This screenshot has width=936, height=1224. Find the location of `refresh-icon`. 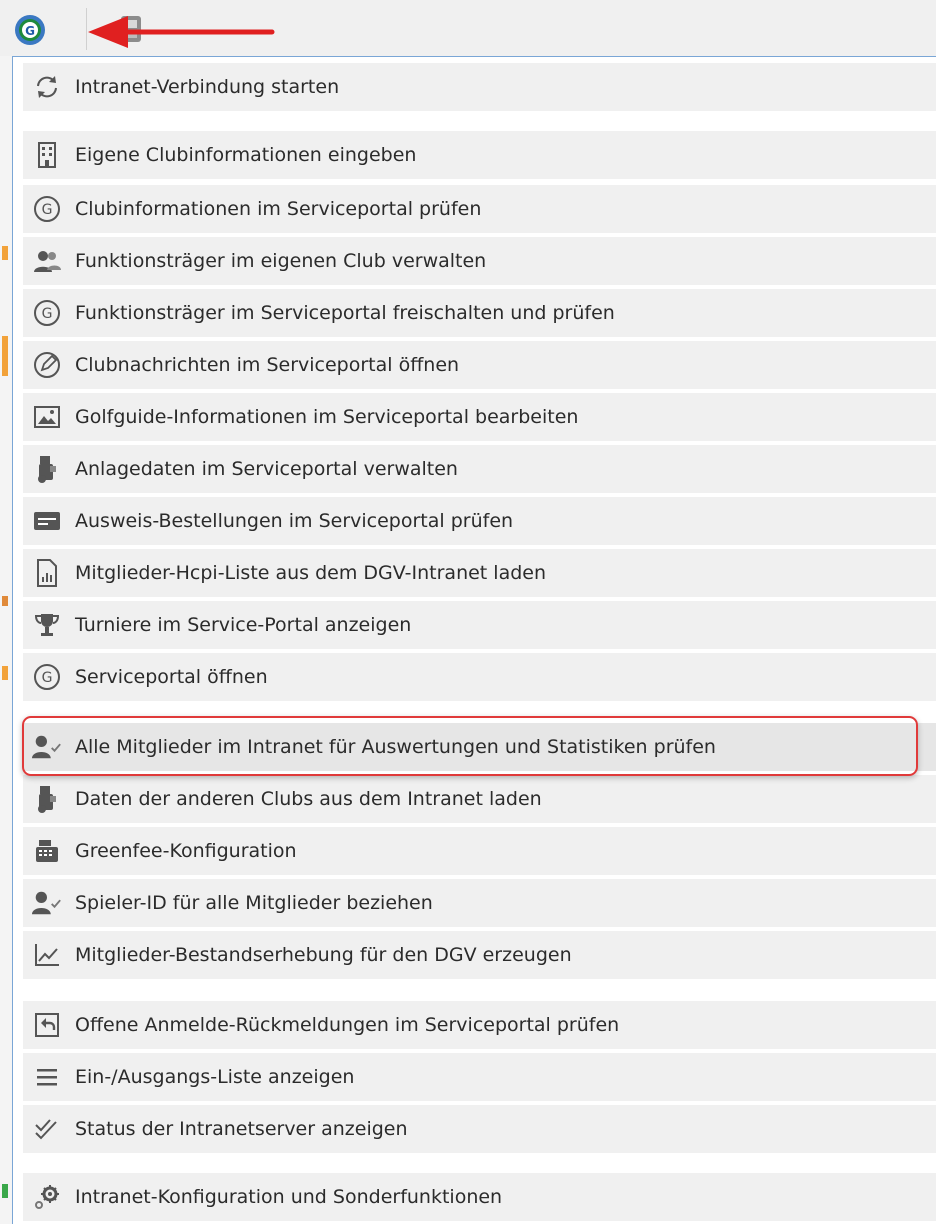

refresh-icon is located at coordinates (47, 87).